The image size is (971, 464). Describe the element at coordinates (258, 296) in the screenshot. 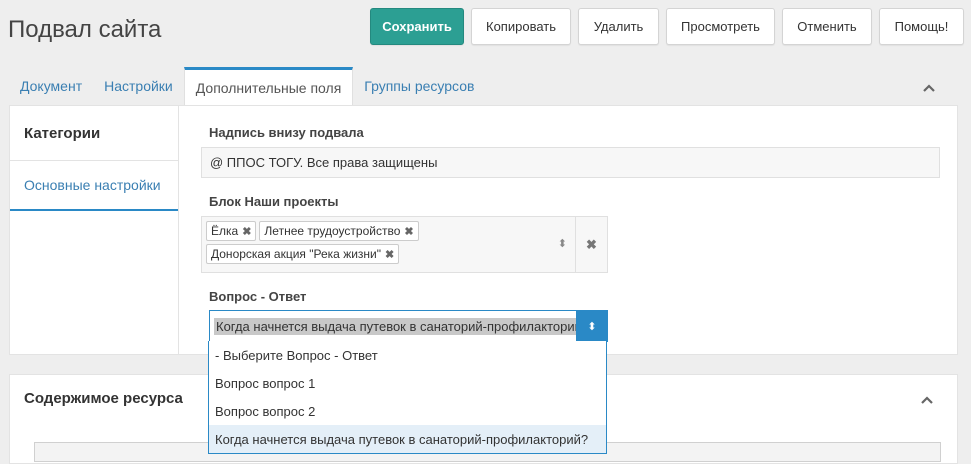

I see `qa-label: Вопрос - Ответ` at that location.